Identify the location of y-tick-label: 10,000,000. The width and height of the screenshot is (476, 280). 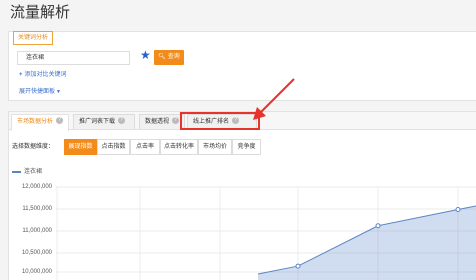
(36, 272).